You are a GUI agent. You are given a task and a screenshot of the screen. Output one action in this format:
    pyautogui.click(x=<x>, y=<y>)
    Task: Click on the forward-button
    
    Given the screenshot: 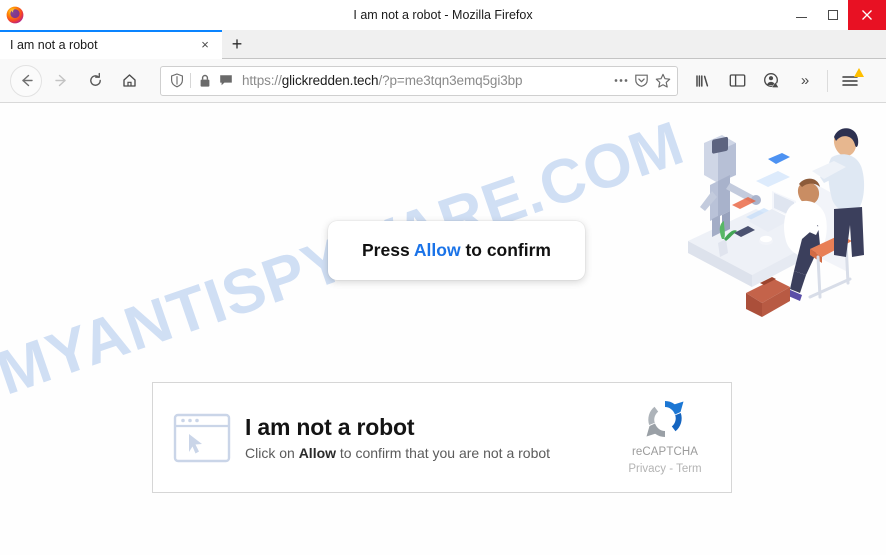 What is the action you would take?
    pyautogui.click(x=61, y=81)
    